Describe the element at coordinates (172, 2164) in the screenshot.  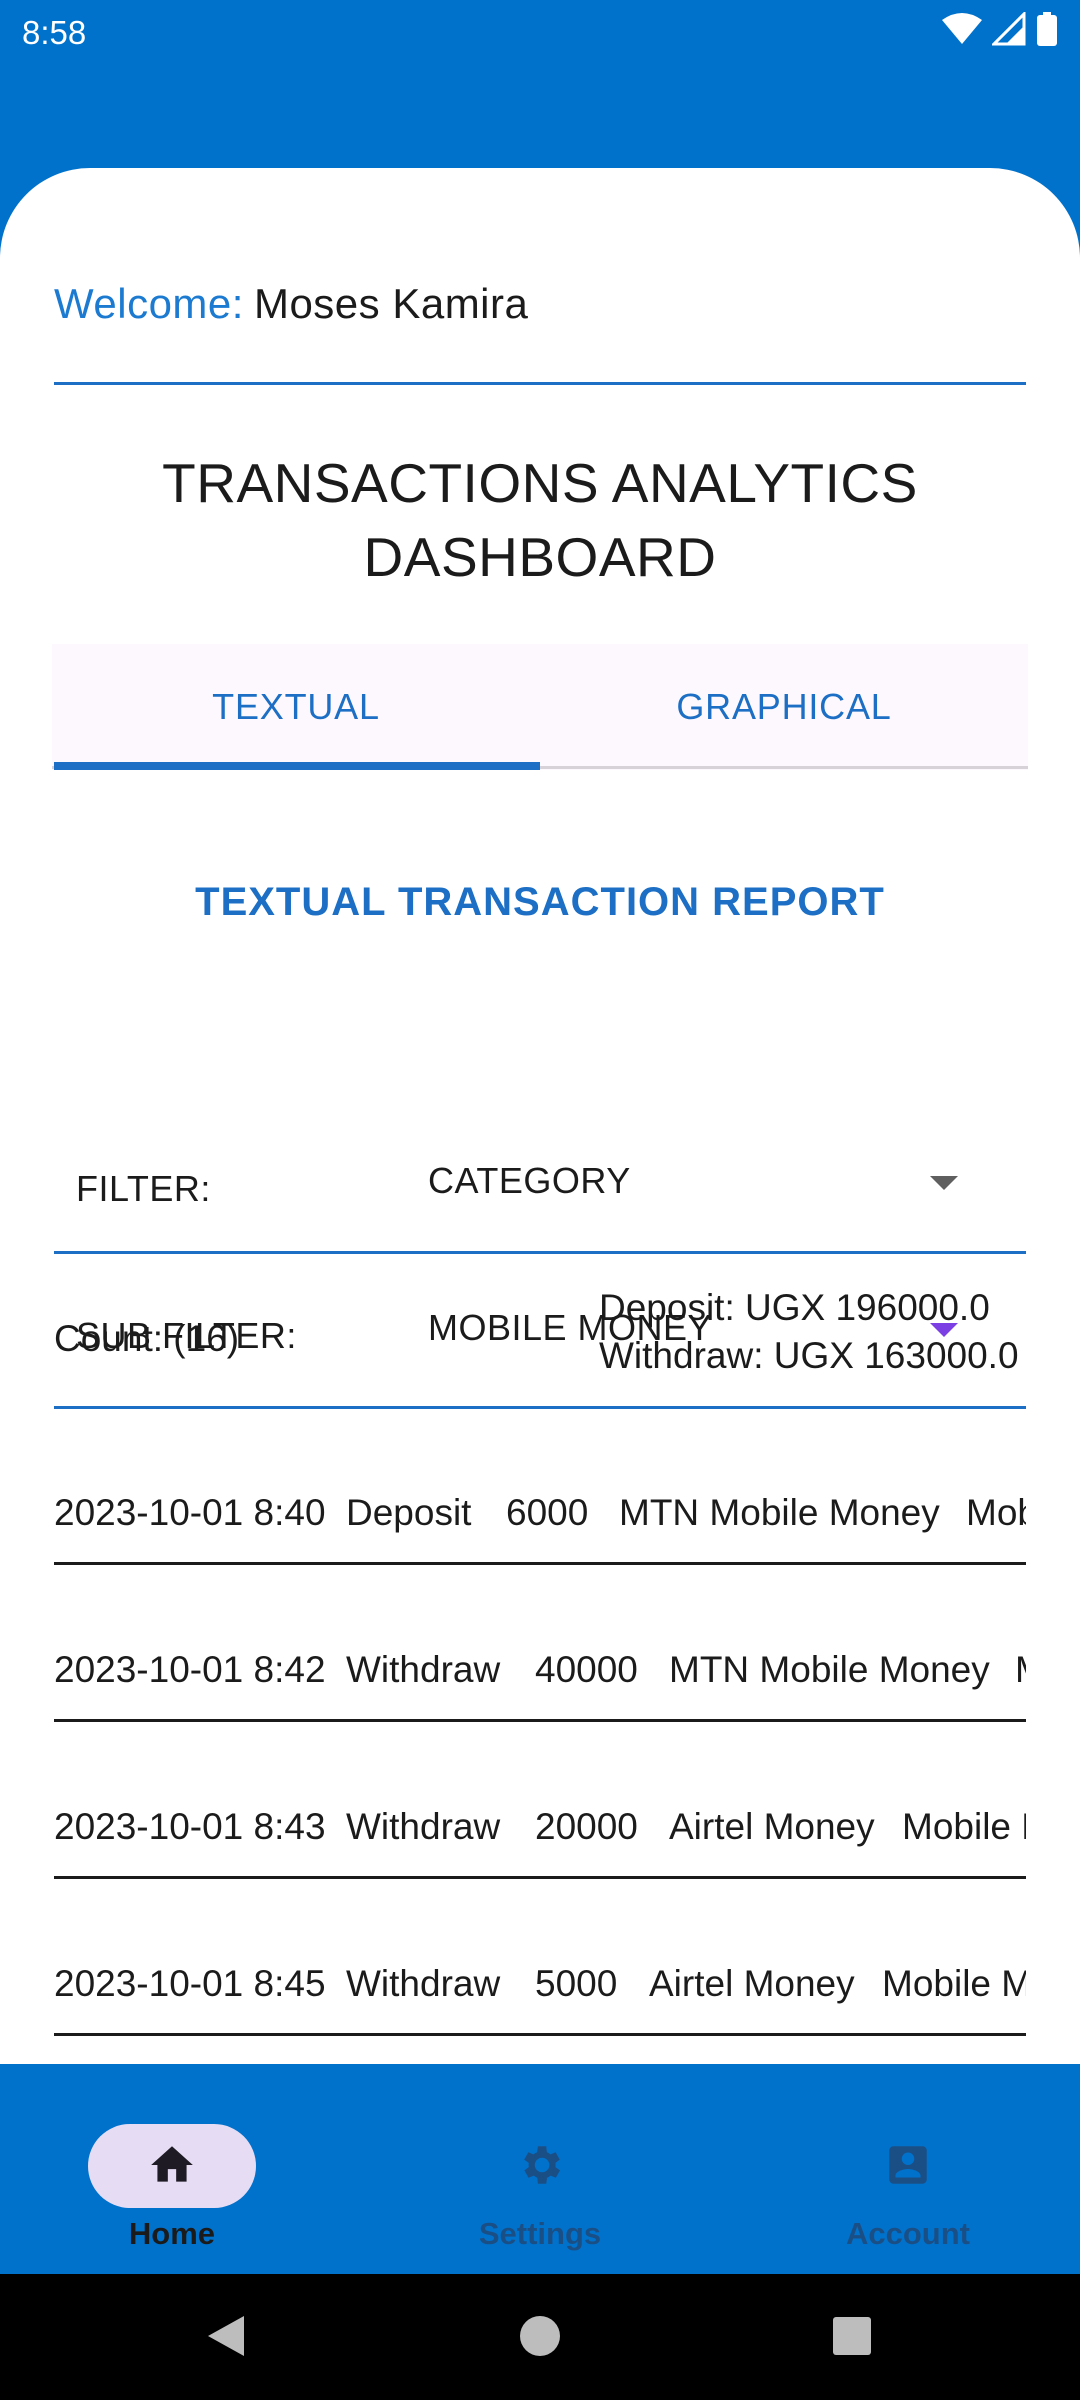
I see `home-icon` at that location.